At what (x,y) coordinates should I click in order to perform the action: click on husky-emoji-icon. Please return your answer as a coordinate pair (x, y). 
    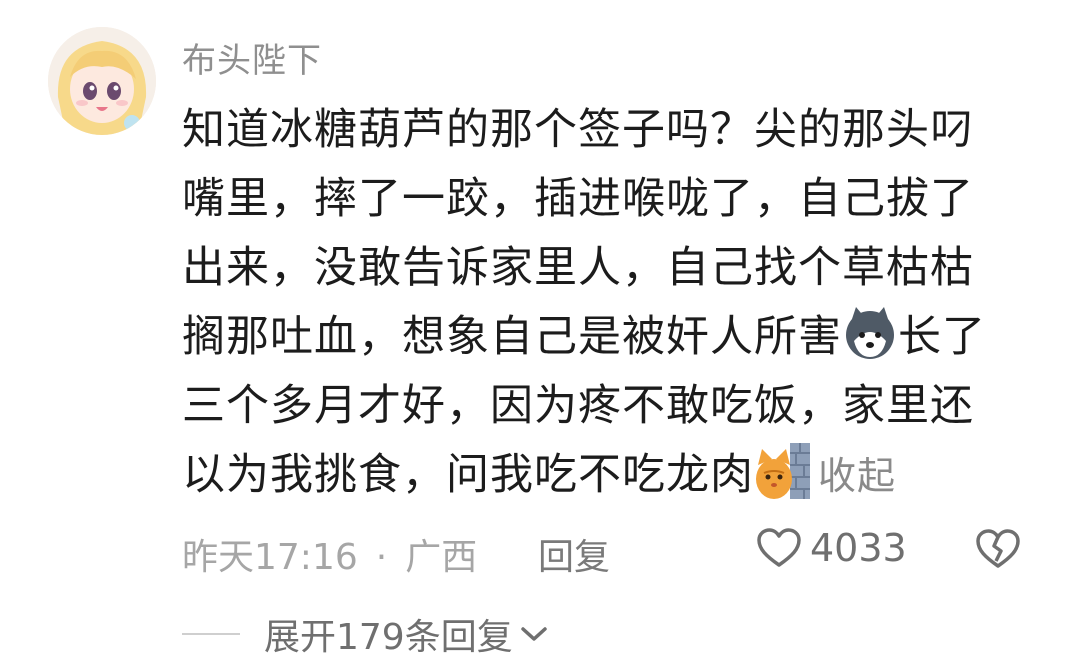
    Looking at the image, I should click on (870, 333).